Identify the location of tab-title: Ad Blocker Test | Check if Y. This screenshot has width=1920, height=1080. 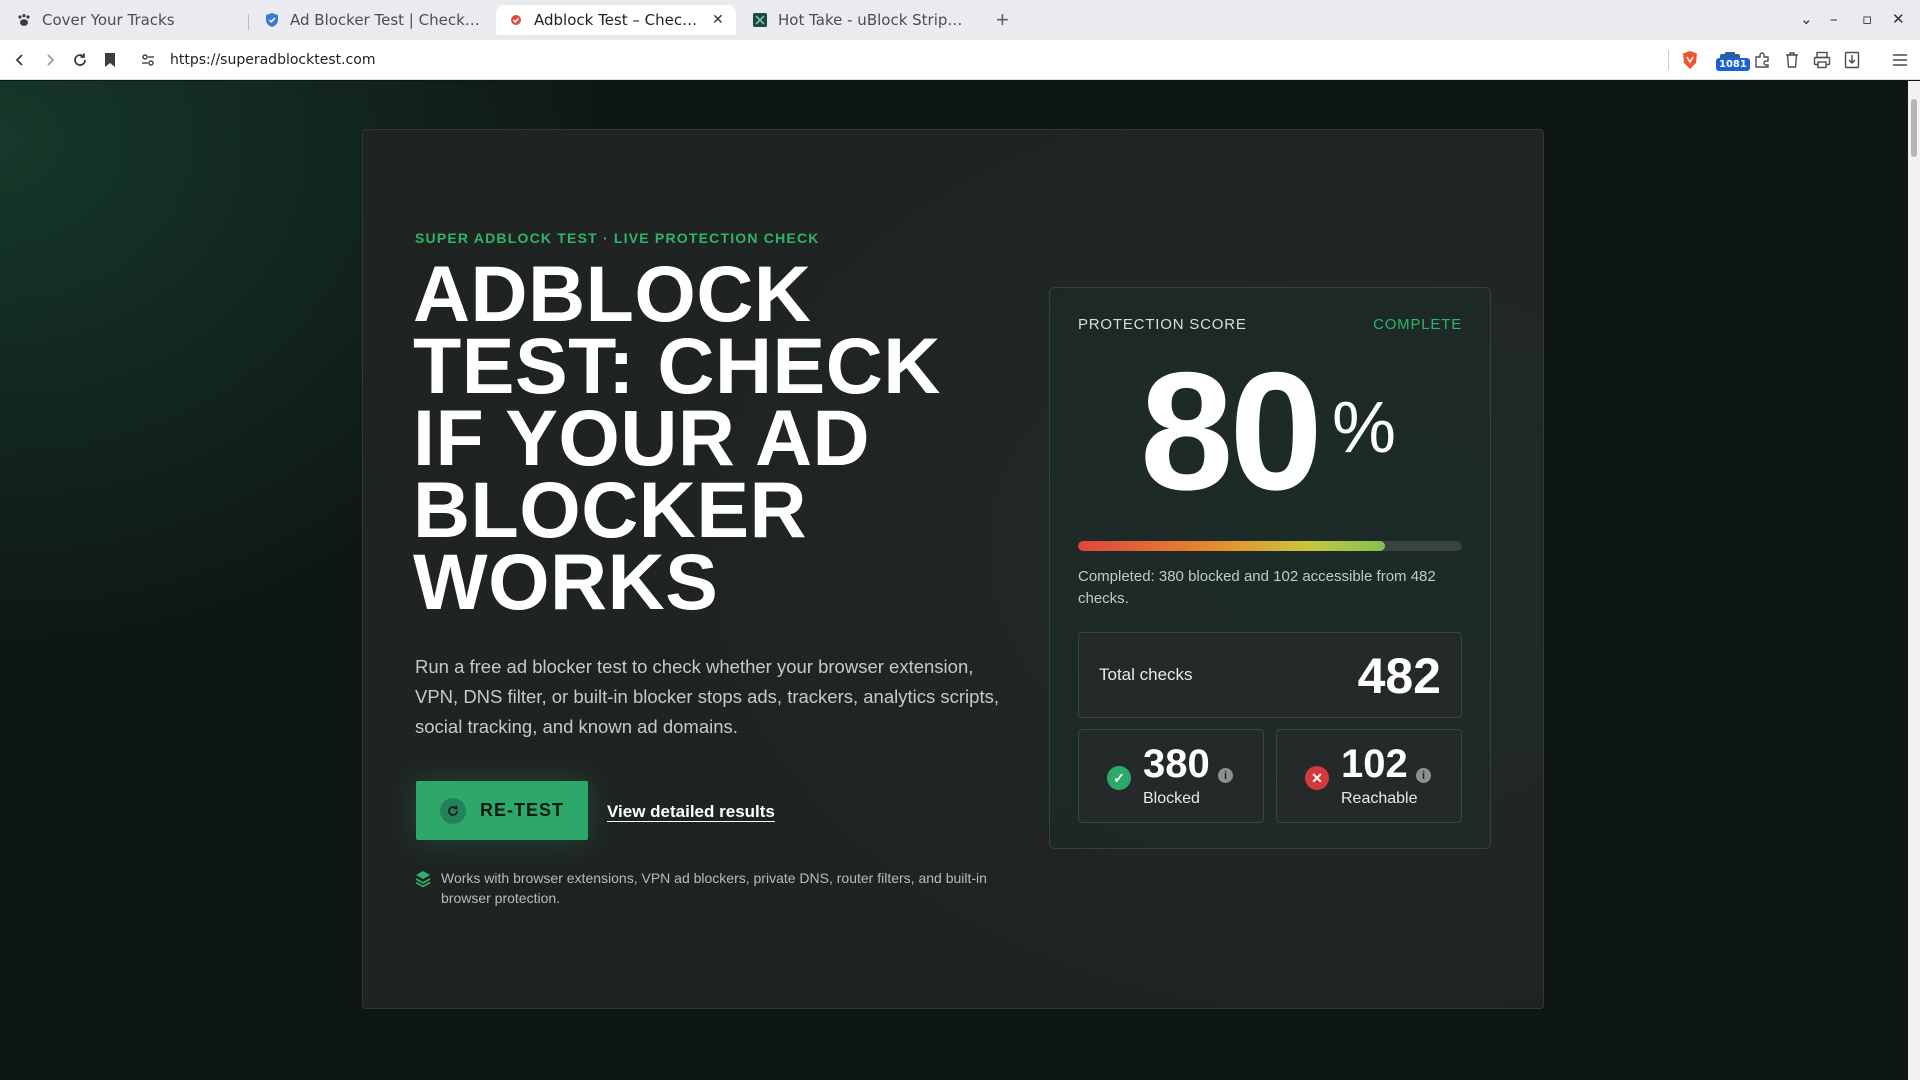
(385, 20).